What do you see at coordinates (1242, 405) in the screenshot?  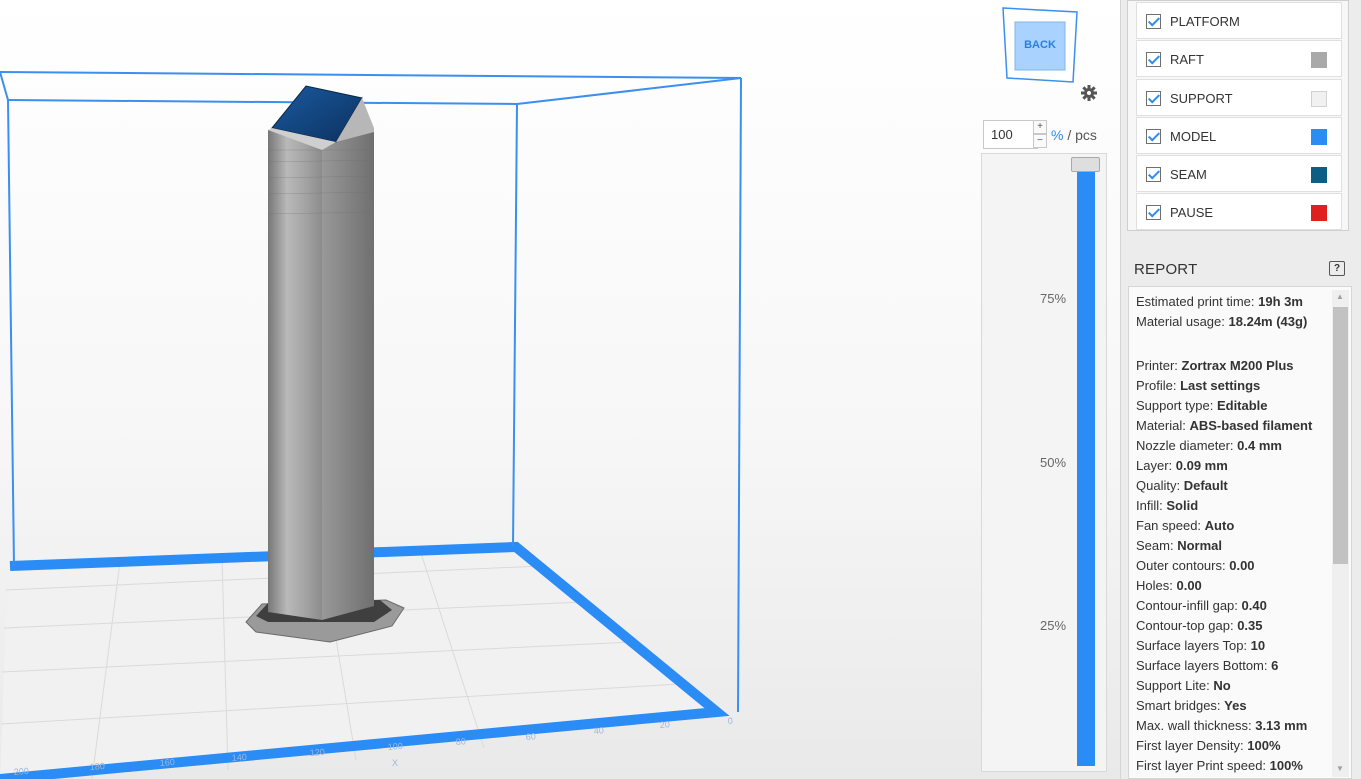 I see `report-row-value: Editable` at bounding box center [1242, 405].